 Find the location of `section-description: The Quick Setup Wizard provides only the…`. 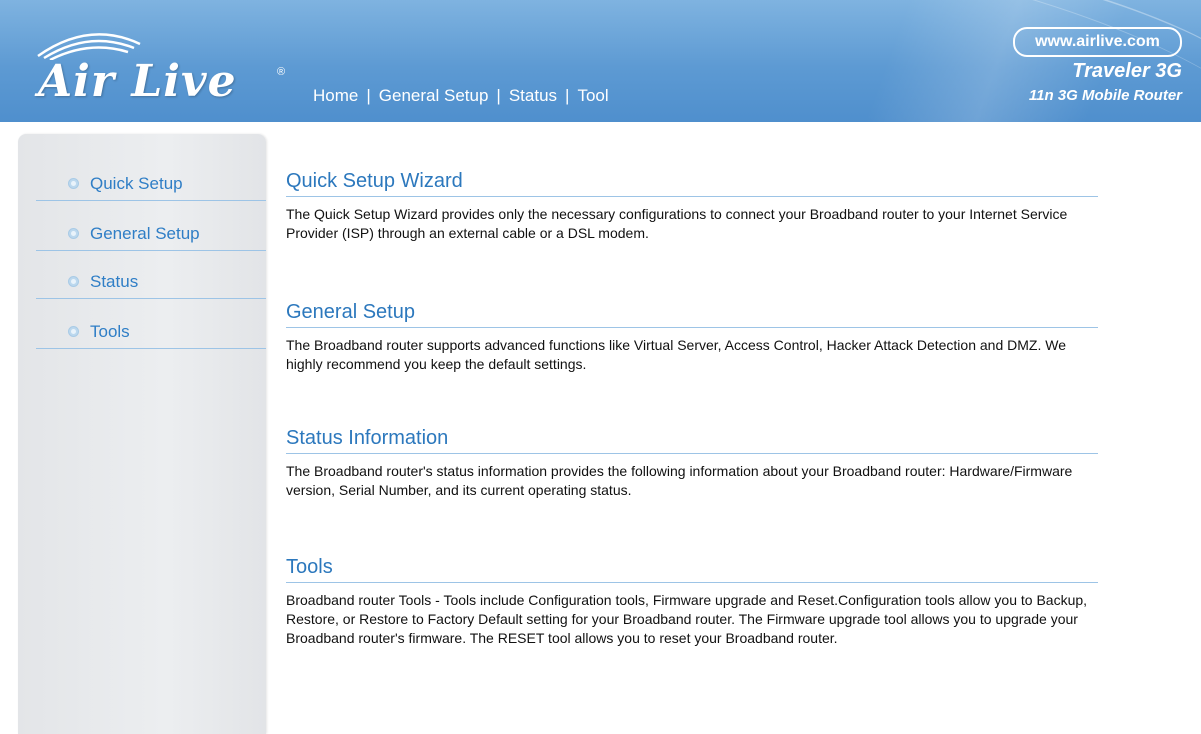

section-description: The Quick Setup Wizard provides only the… is located at coordinates (677, 223).